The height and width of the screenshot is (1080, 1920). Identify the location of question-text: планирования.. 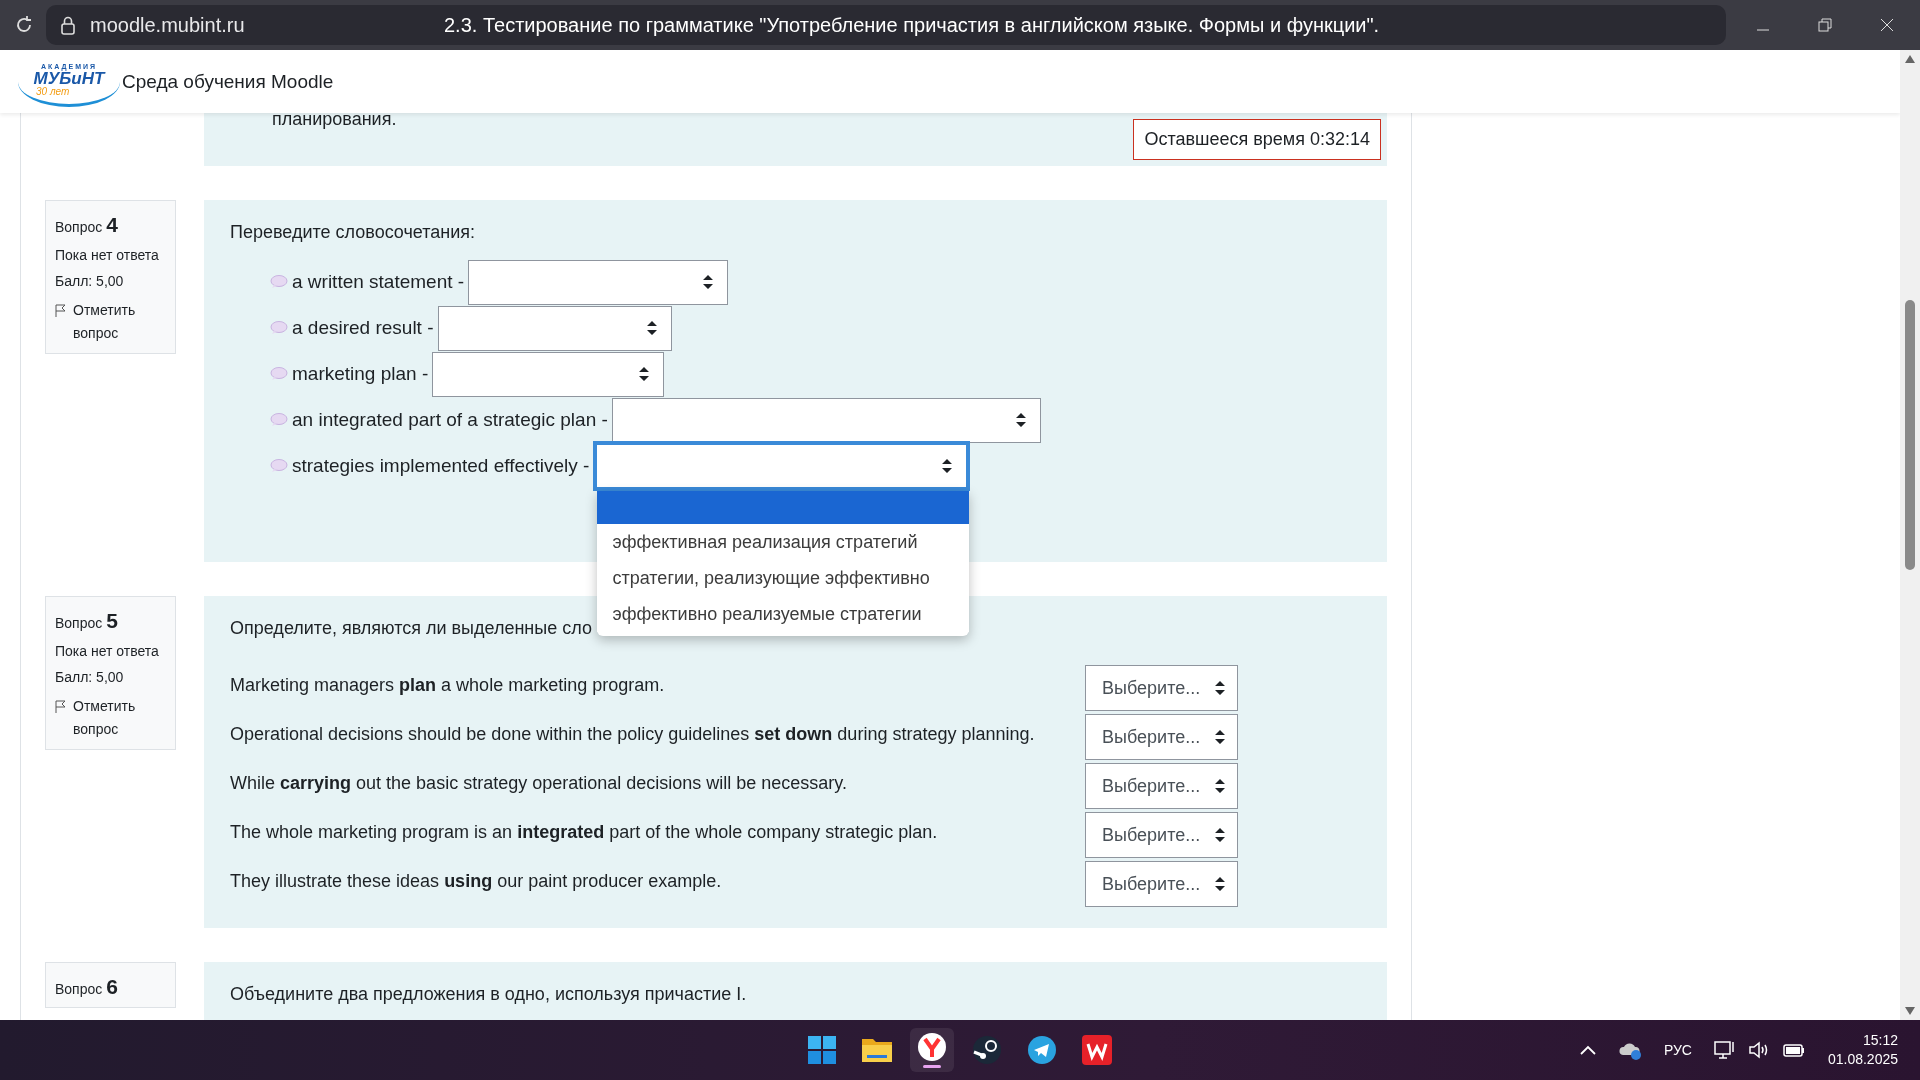
(334, 121).